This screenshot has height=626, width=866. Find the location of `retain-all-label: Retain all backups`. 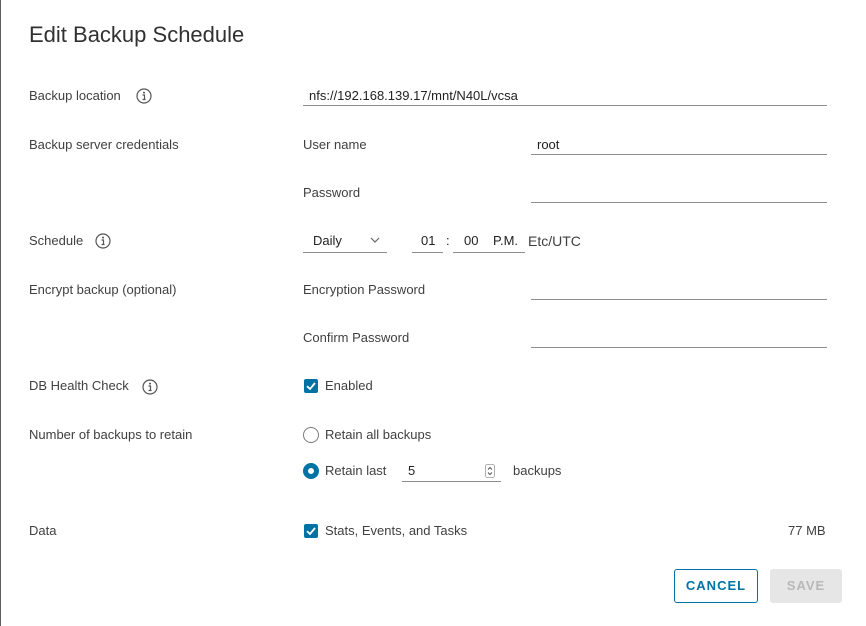

retain-all-label: Retain all backups is located at coordinates (378, 434).